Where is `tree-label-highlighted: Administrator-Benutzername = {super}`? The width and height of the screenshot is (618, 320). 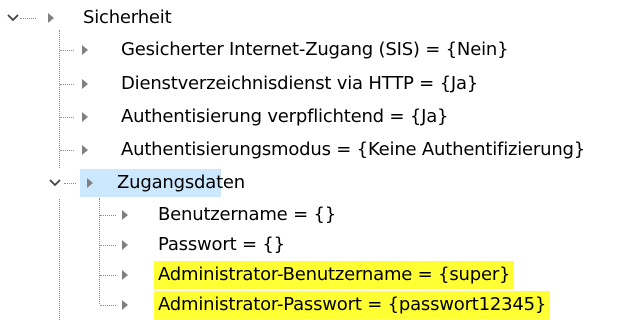
tree-label-highlighted: Administrator-Benutzername = {super} is located at coordinates (334, 275).